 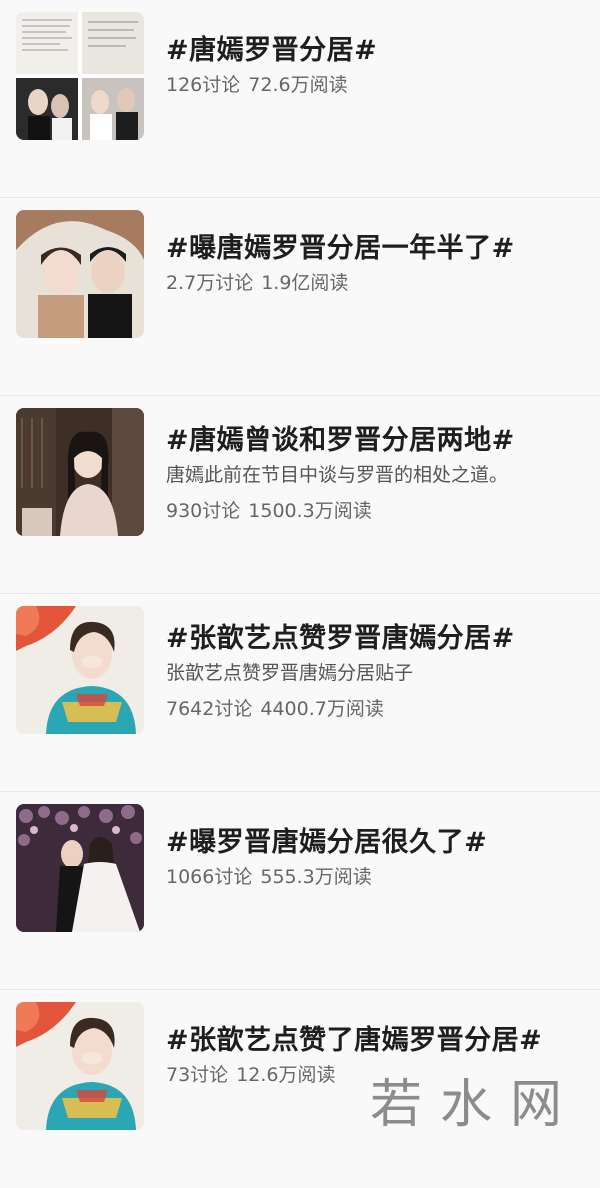 What do you see at coordinates (337, 475) in the screenshot?
I see `topic-description: 唐嫣此前在节目中谈与罗晋的相处之道。` at bounding box center [337, 475].